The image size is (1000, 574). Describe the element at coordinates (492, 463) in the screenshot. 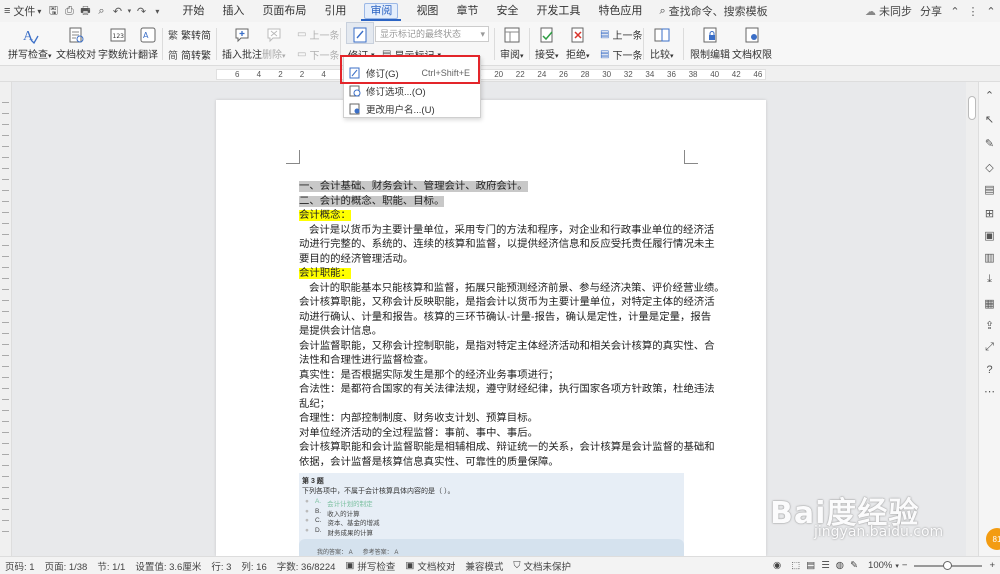

I see `document-paragraph-line: 依据，会计监督是核算信息真实性、可靠性的质量保障。` at that location.